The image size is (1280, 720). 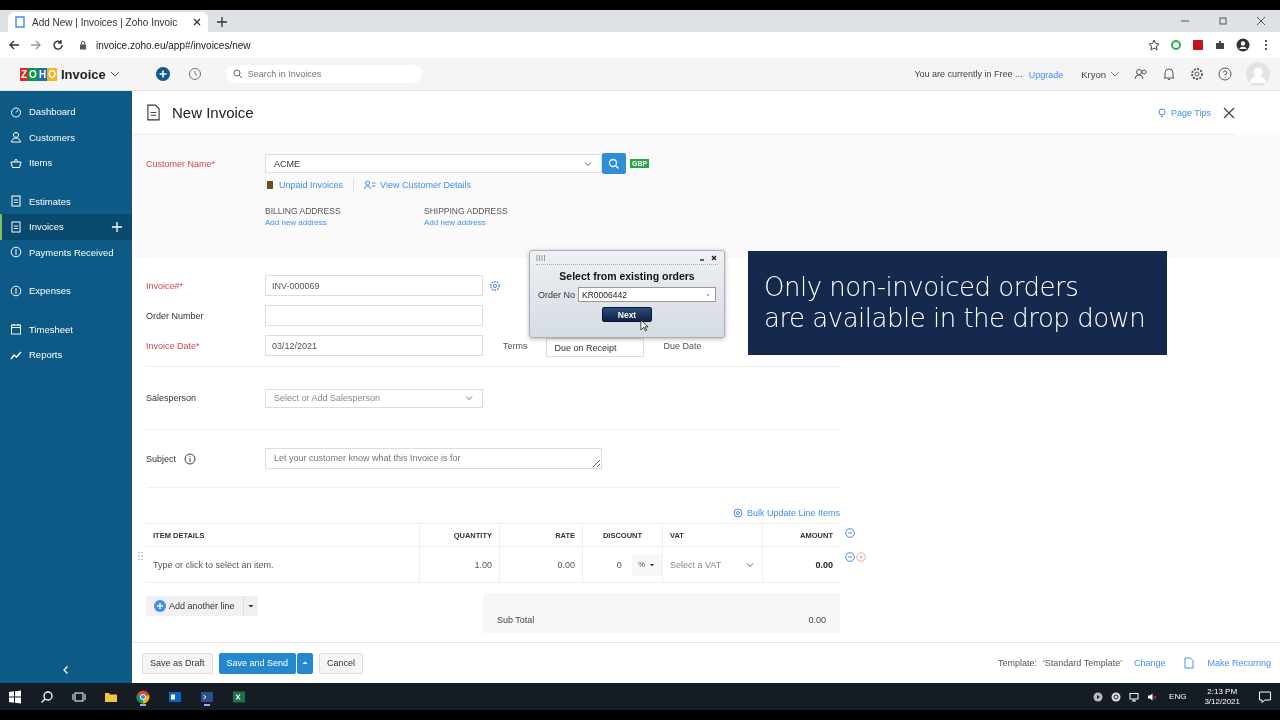 What do you see at coordinates (190, 458) in the screenshot?
I see `info-icon` at bounding box center [190, 458].